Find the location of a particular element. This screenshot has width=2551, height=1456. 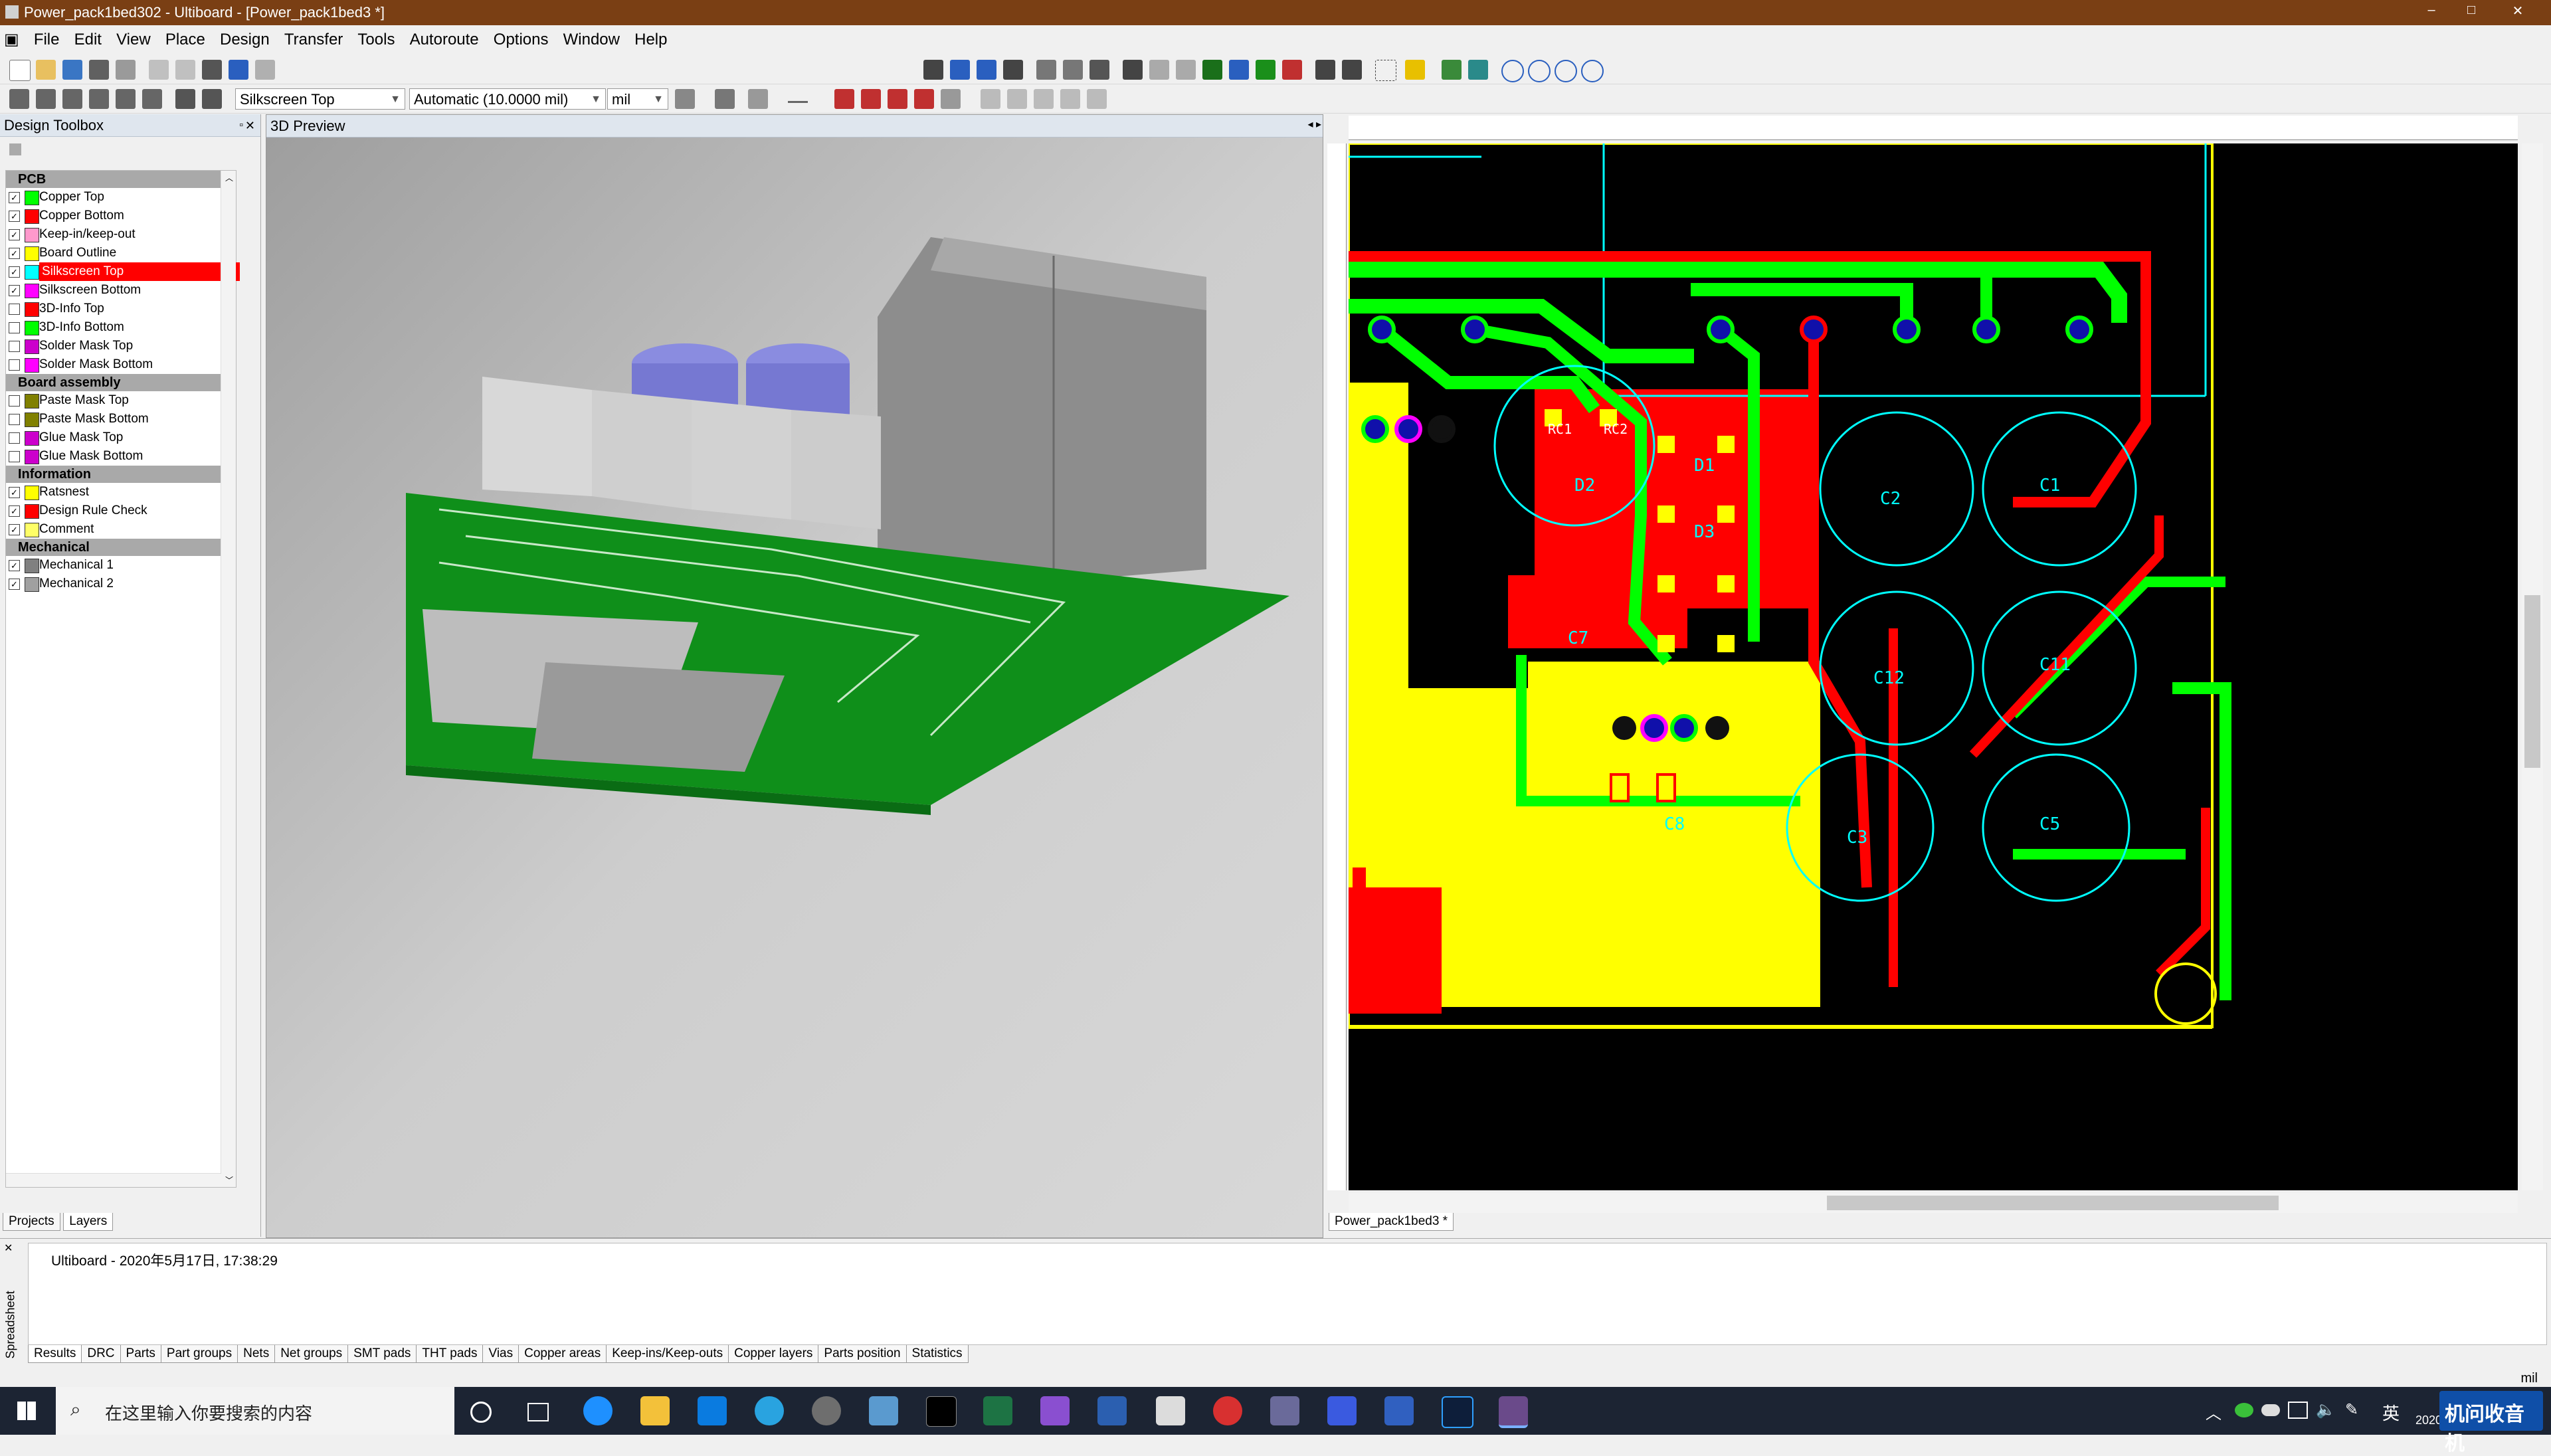

spreadsheet-tab: DRC is located at coordinates (101, 1354).